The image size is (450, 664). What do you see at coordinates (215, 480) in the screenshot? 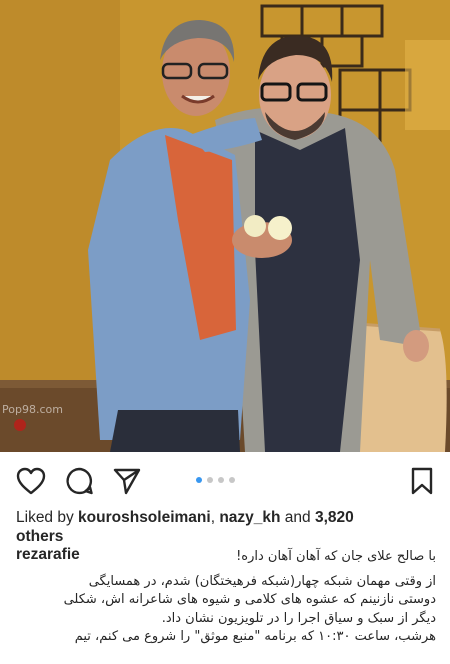
I see `carousel-indicator` at bounding box center [215, 480].